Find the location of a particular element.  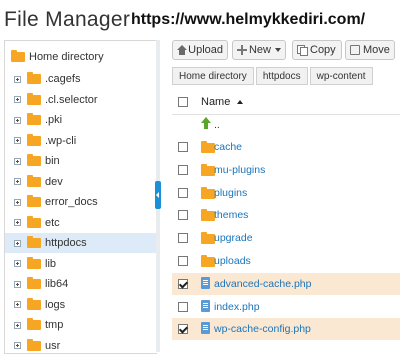

file-name-link: index.php is located at coordinates (237, 307).